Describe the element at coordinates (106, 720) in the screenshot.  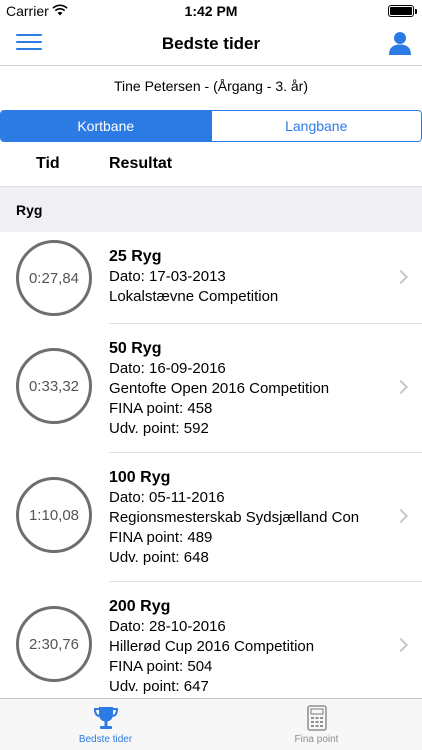
I see `trophy-icon` at that location.